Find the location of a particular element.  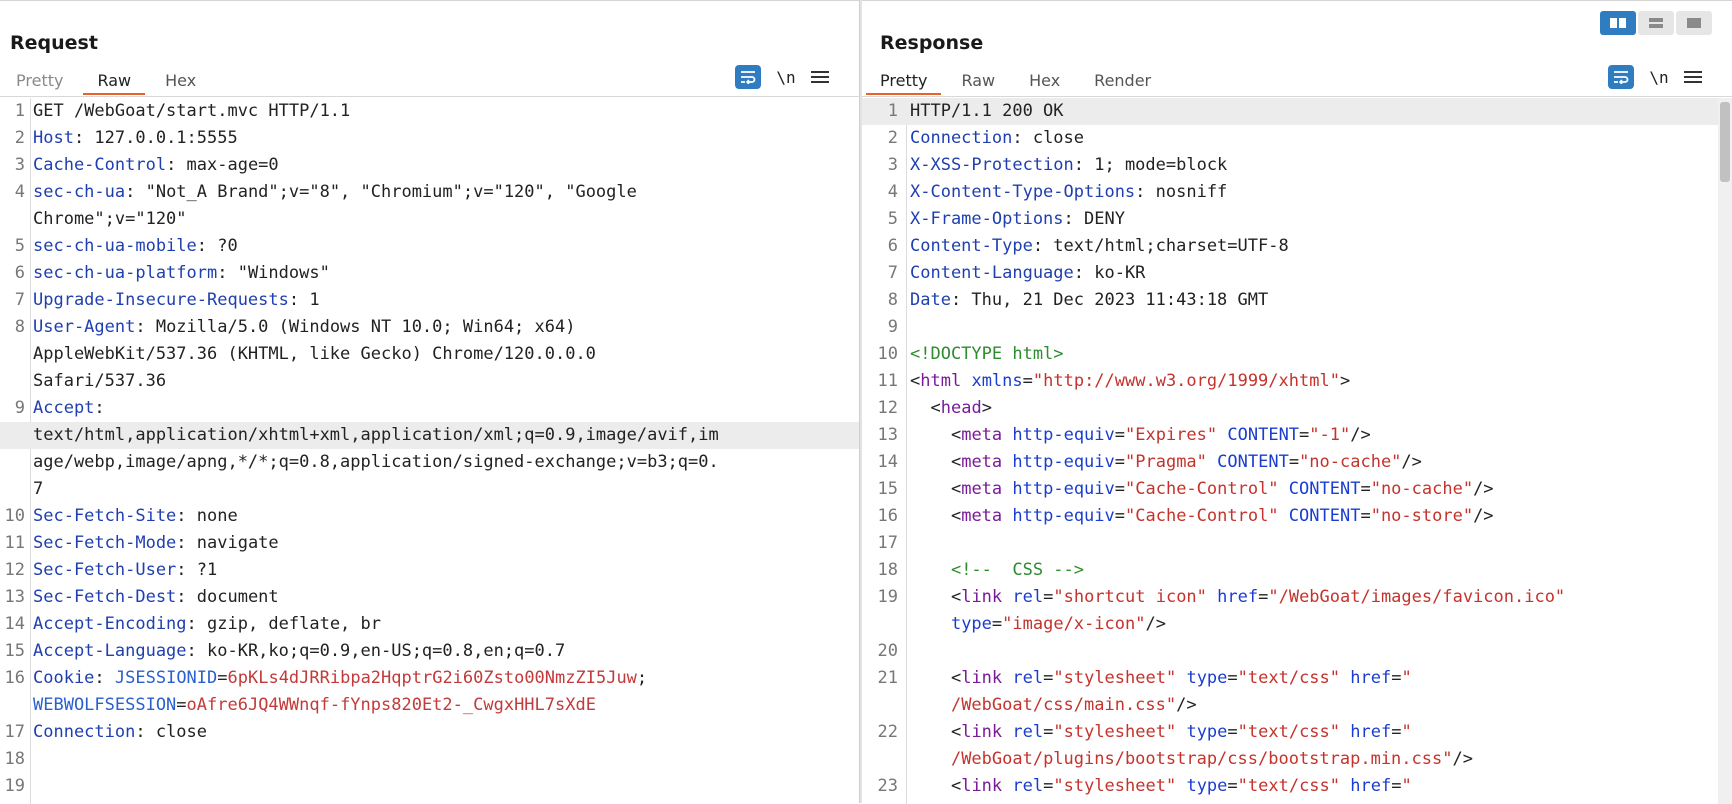

code-line: 7 Upgrade-Insecure-Requests: 1 is located at coordinates (429, 300).